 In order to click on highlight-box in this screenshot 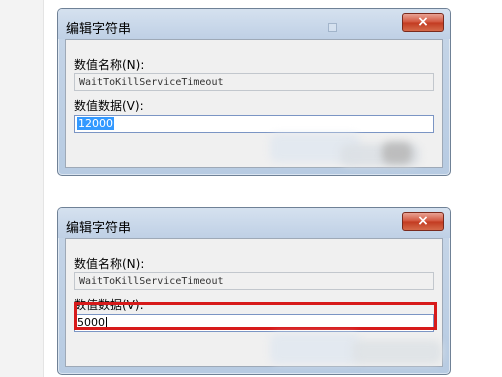, I will do `click(255, 316)`.